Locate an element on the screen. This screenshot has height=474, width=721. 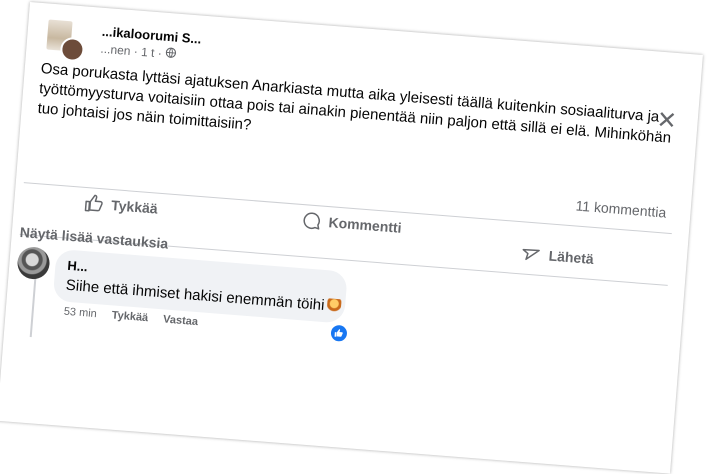
like-icon is located at coordinates (93, 203).